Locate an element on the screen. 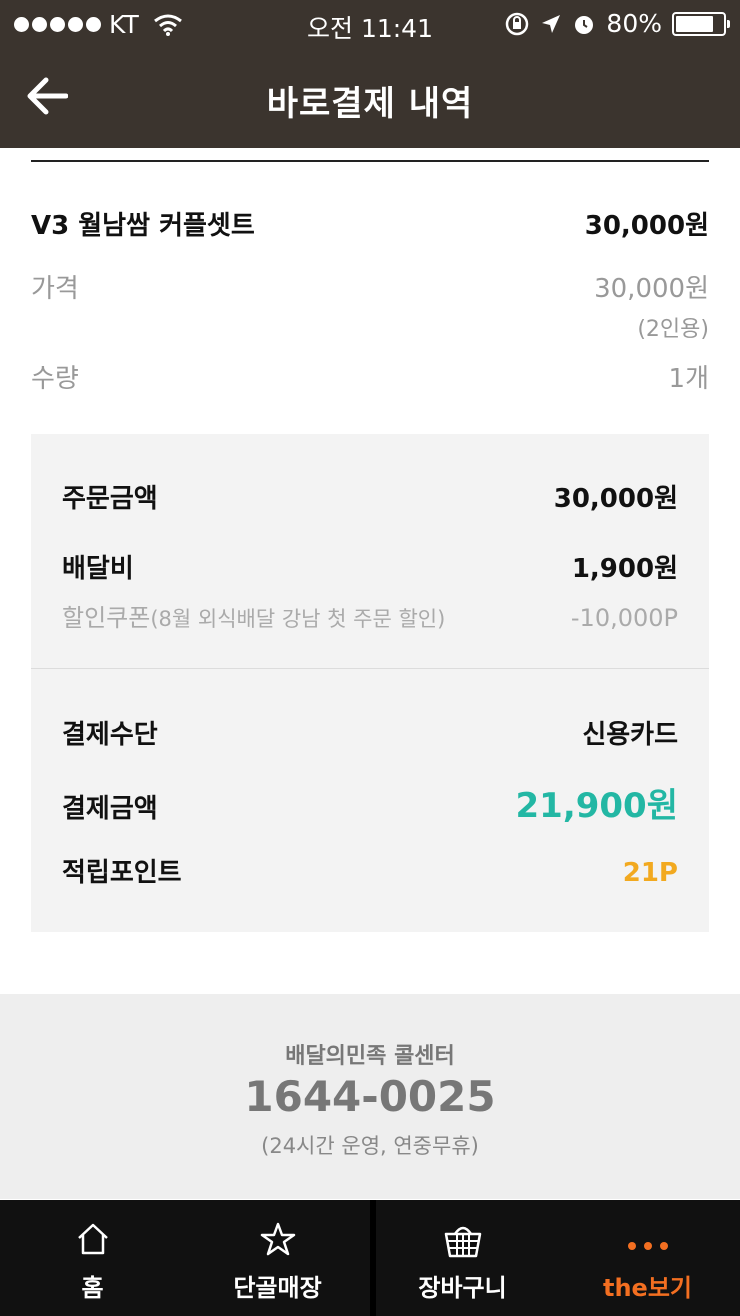  payment-method-label: 결제수단 is located at coordinates (110, 735).